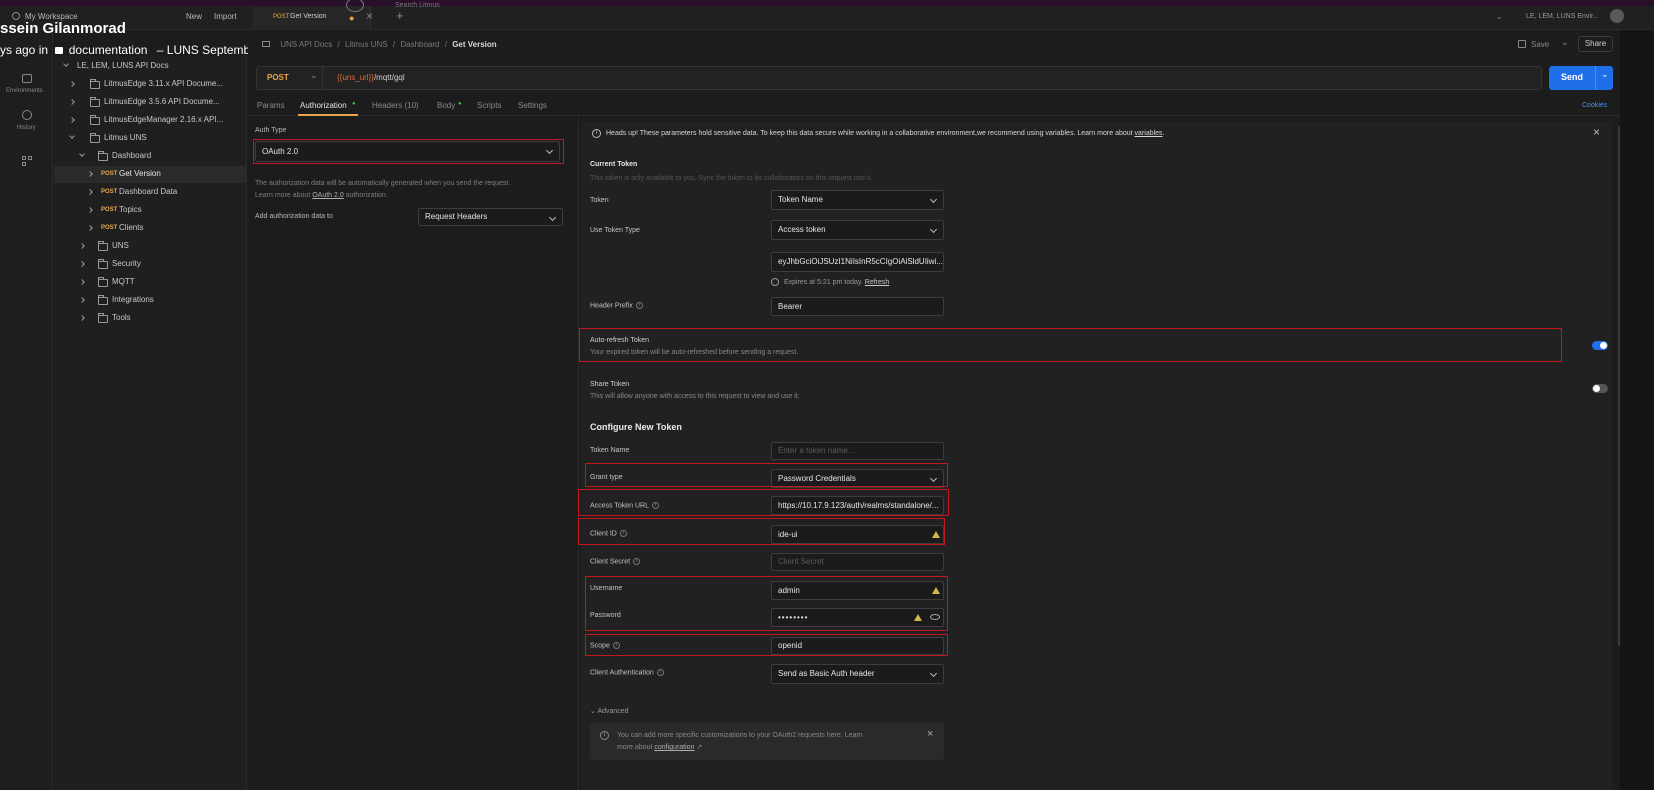  I want to click on share-token-toggle, so click(1600, 388).